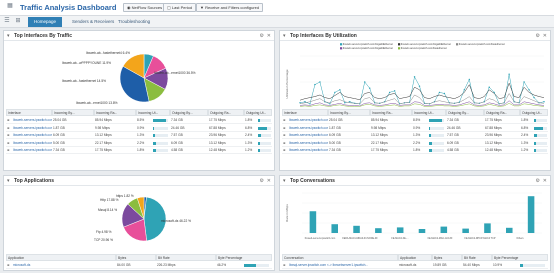 Image resolution: width=554 pixels, height=273 pixels. Describe the element at coordinates (145, 7) in the screenshot. I see `netflow-sources-button: ◉ NetFlow Sources` at that location.